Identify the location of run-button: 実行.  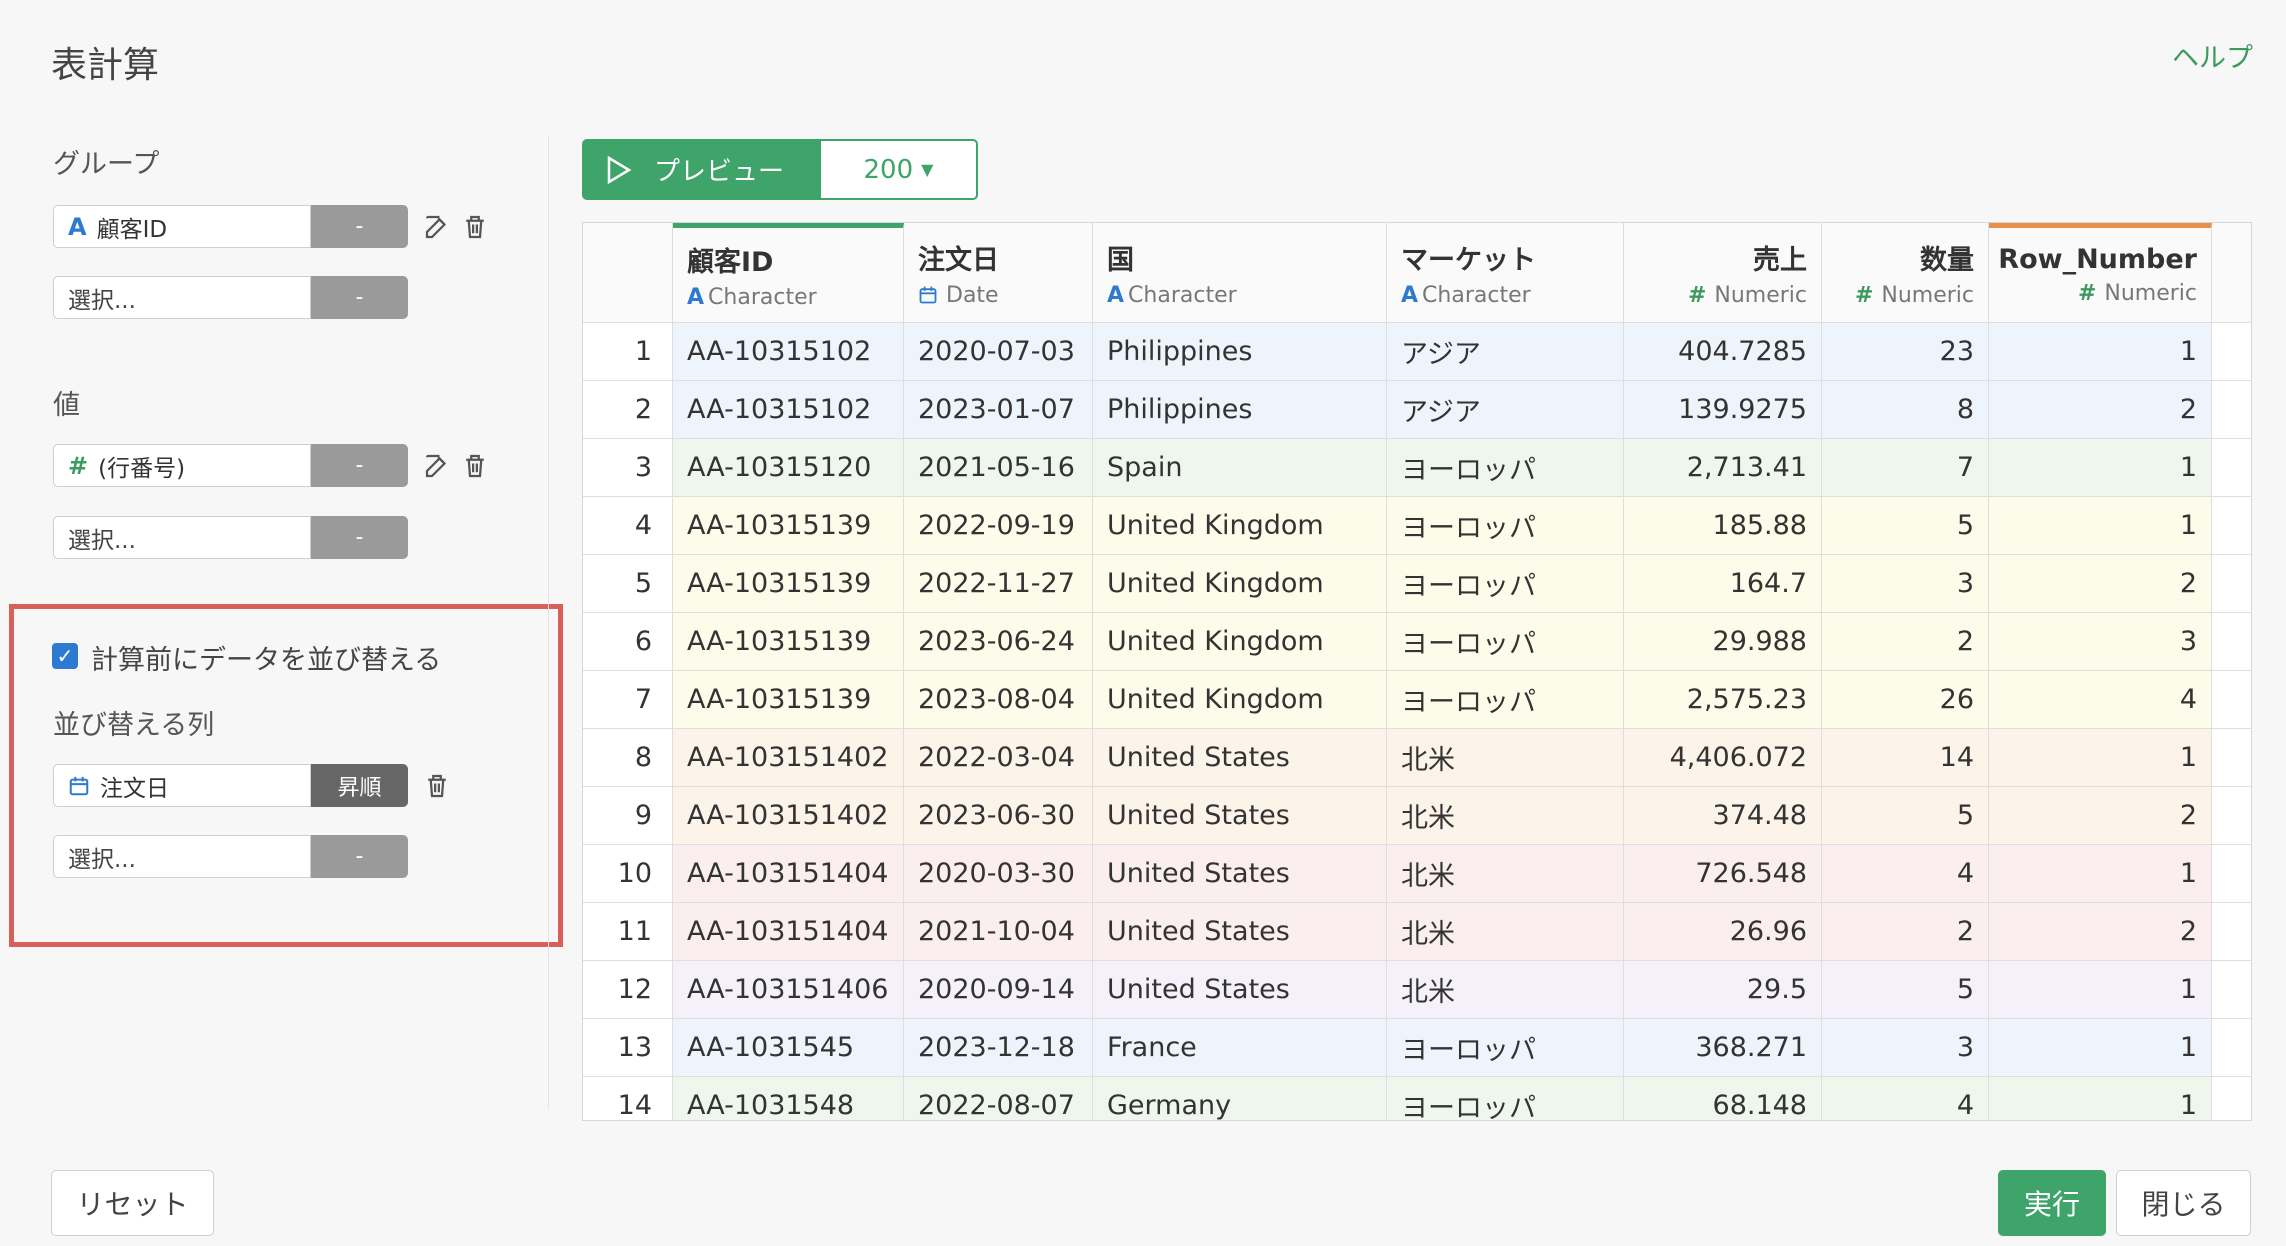
(2052, 1203).